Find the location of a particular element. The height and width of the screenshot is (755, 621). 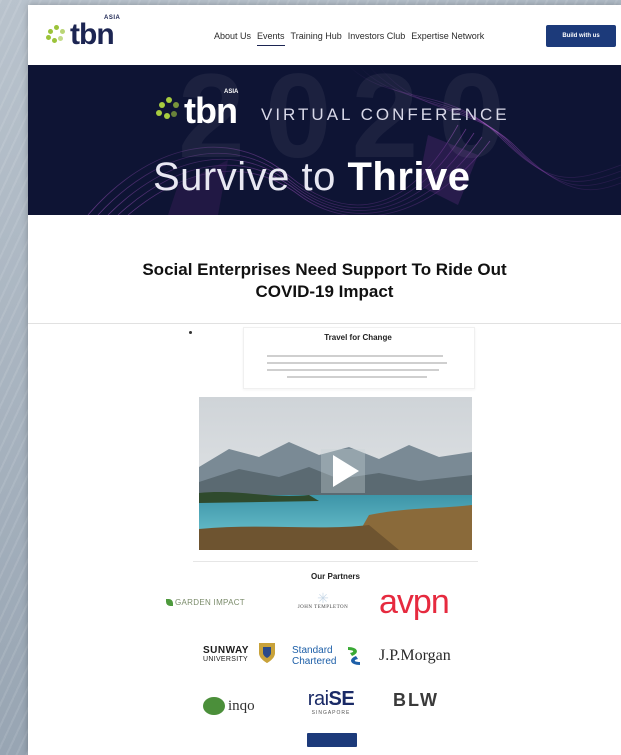

crest-icon is located at coordinates (267, 653).